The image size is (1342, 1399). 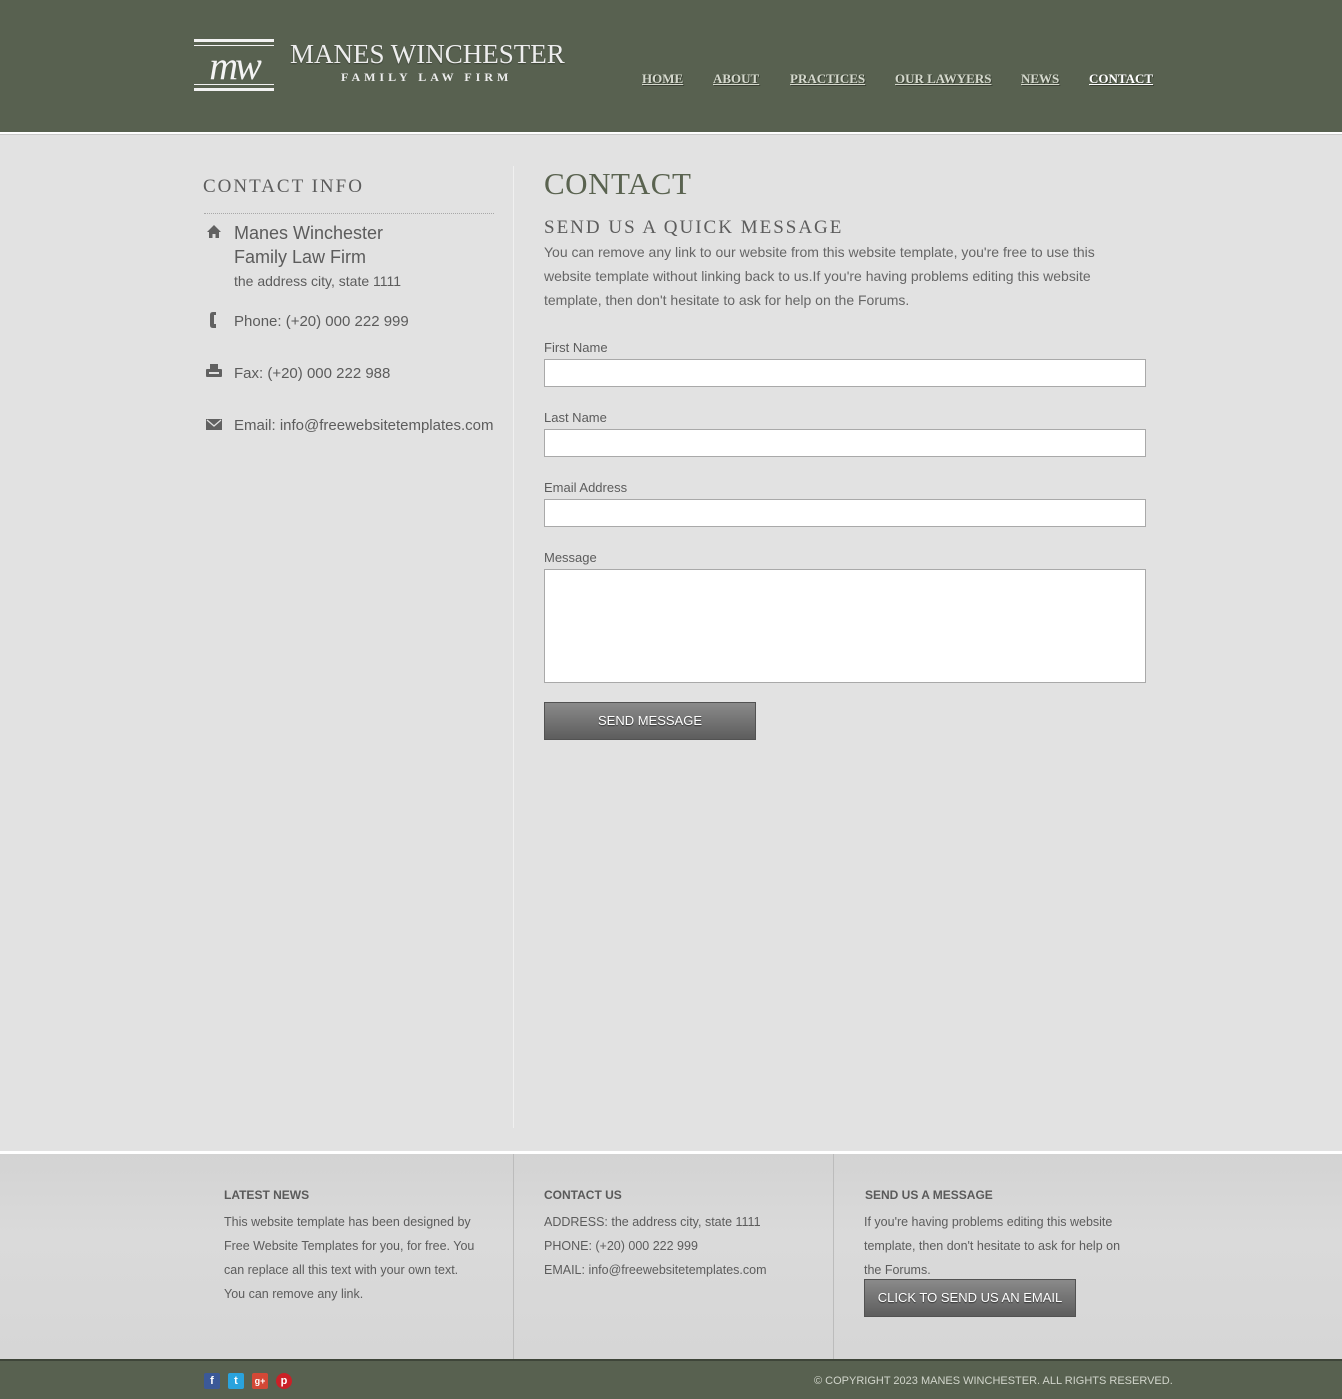 What do you see at coordinates (312, 373) in the screenshot?
I see `contact-fax: Fax: (+20) 000 222 988` at bounding box center [312, 373].